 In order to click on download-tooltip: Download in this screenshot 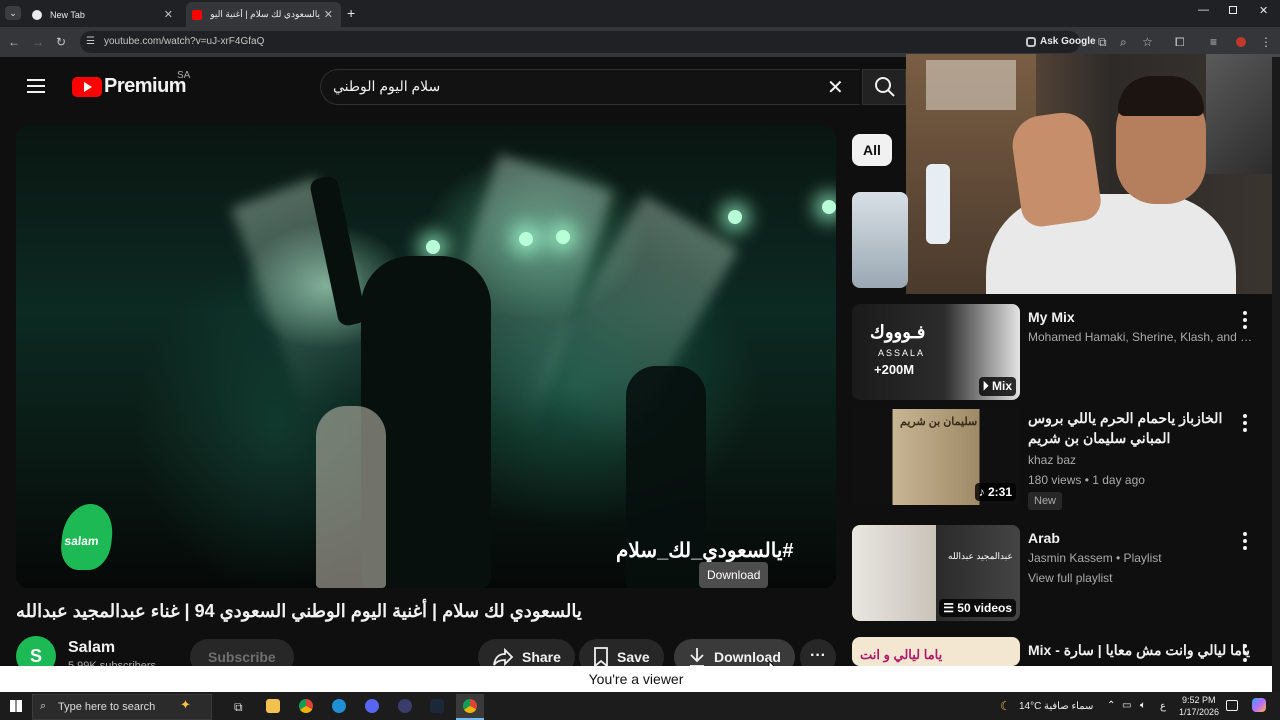, I will do `click(734, 575)`.